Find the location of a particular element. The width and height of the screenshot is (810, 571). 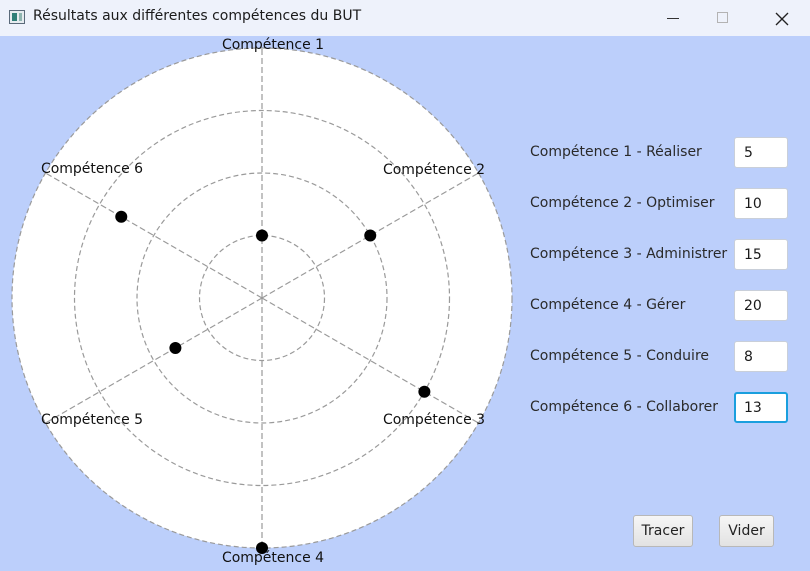

competence-4-label: Compétence 4 - Gérer is located at coordinates (608, 305).